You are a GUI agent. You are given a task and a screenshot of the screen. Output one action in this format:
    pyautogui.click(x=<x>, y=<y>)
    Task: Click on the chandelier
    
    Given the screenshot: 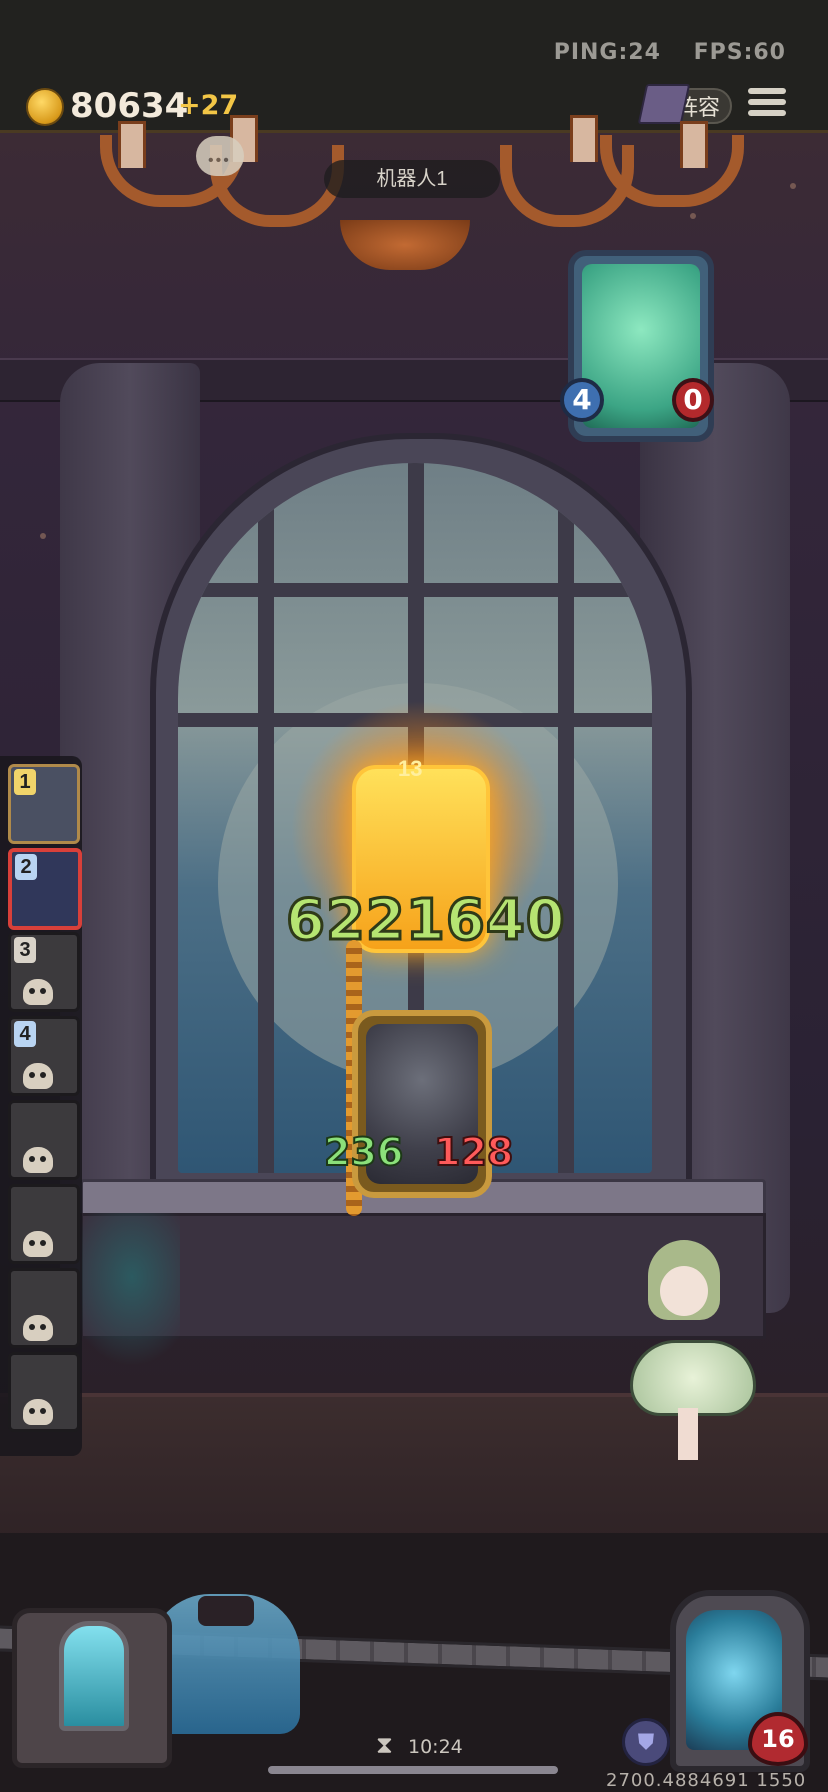 What is the action you would take?
    pyautogui.click(x=422, y=171)
    